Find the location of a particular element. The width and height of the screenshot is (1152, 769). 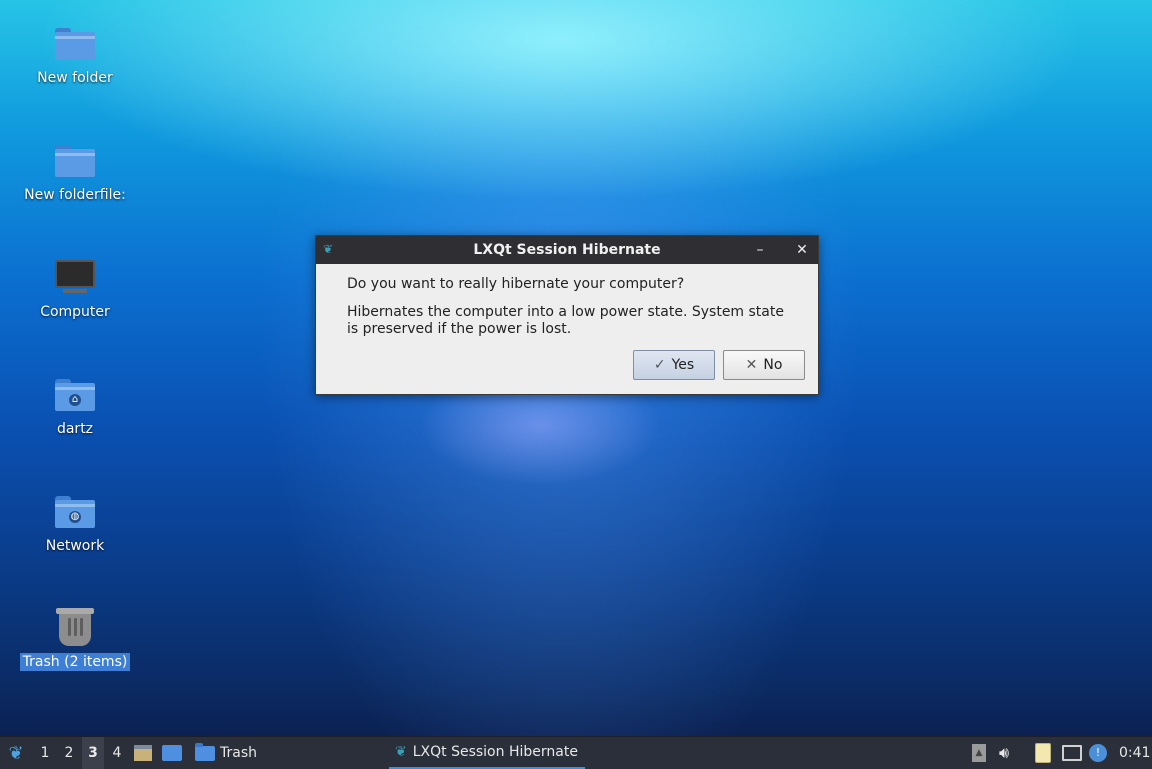

network-status-button is located at coordinates (1072, 753).